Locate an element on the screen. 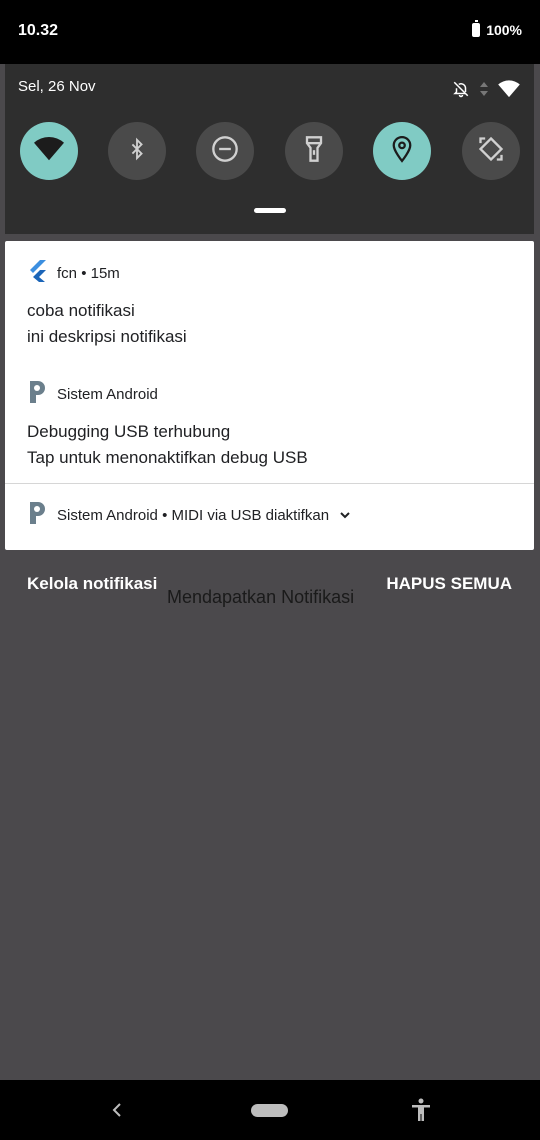  notification-divider is located at coordinates (269, 483).